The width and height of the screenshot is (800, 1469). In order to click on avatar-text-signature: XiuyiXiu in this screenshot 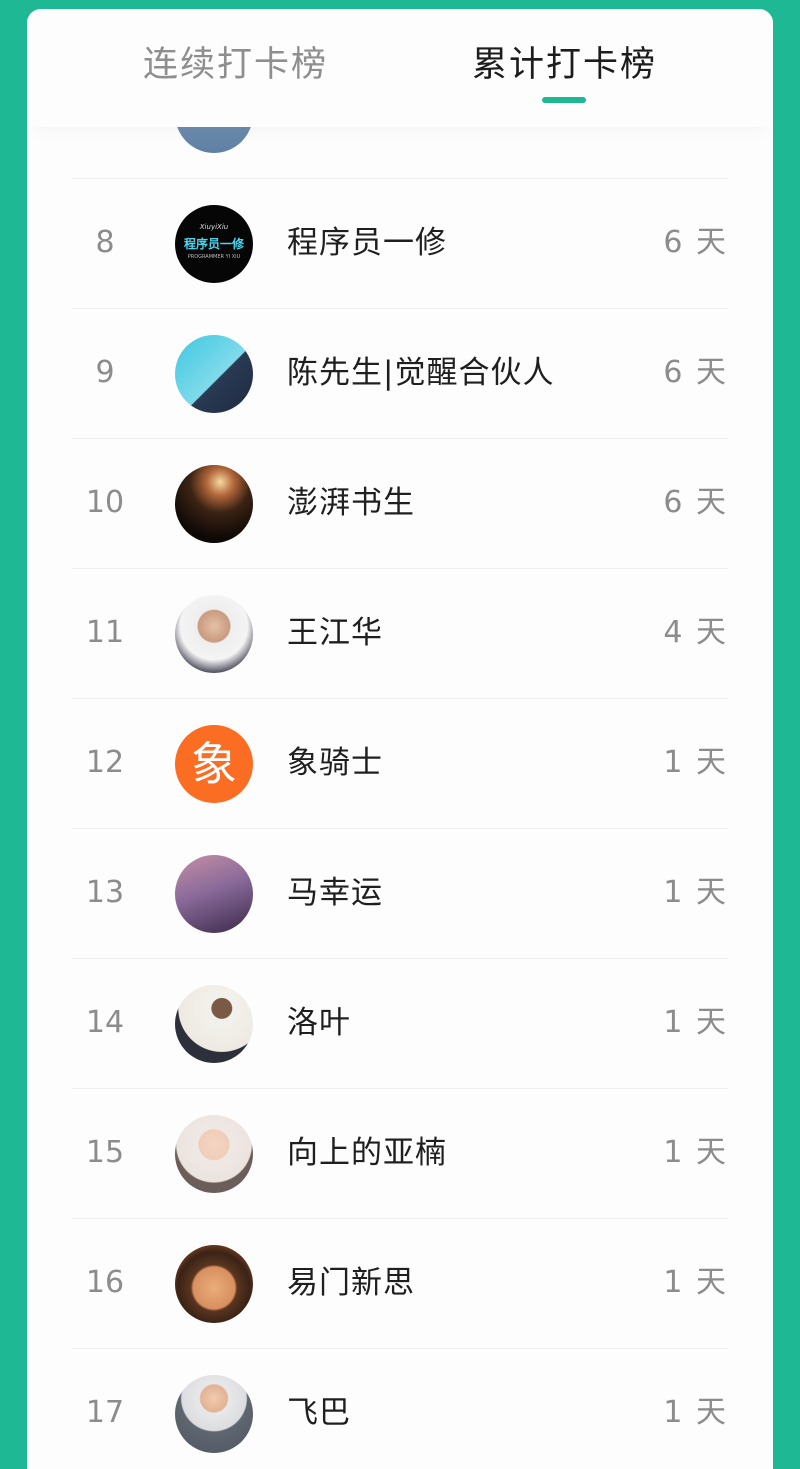, I will do `click(214, 227)`.